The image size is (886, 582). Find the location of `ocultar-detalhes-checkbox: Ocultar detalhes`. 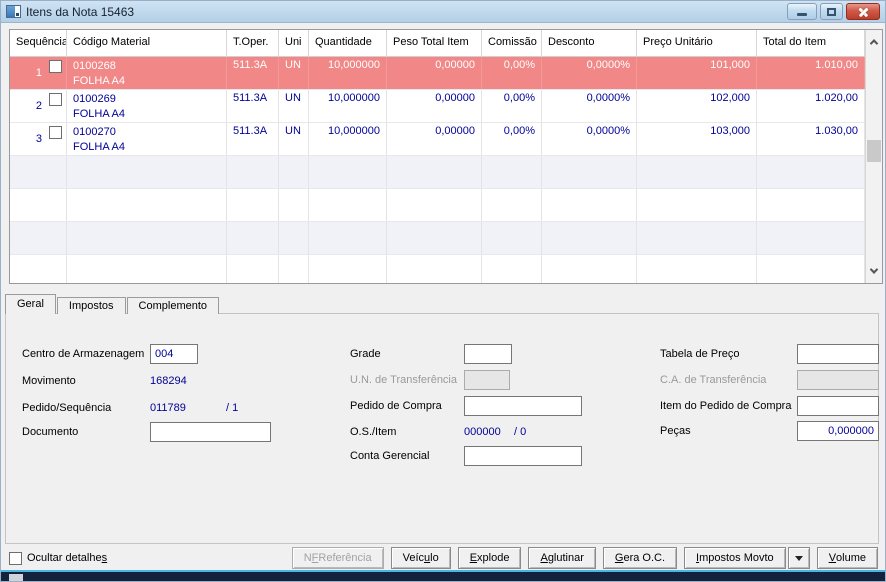

ocultar-detalhes-checkbox: Ocultar detalhes is located at coordinates (58, 558).